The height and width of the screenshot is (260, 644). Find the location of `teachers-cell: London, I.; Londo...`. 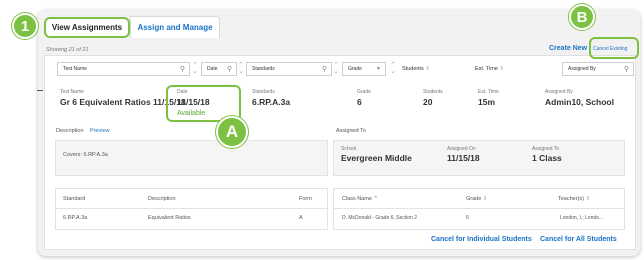

teachers-cell: London, I.; Londo... is located at coordinates (582, 218).